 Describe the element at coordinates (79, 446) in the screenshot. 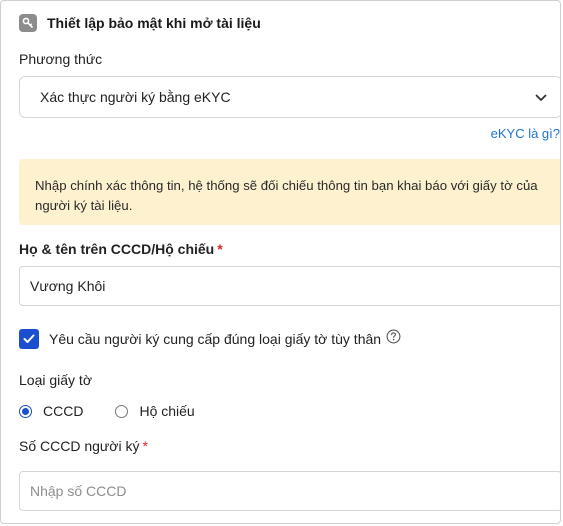

I see `id-number-label-text: Số CCCD người ký` at that location.